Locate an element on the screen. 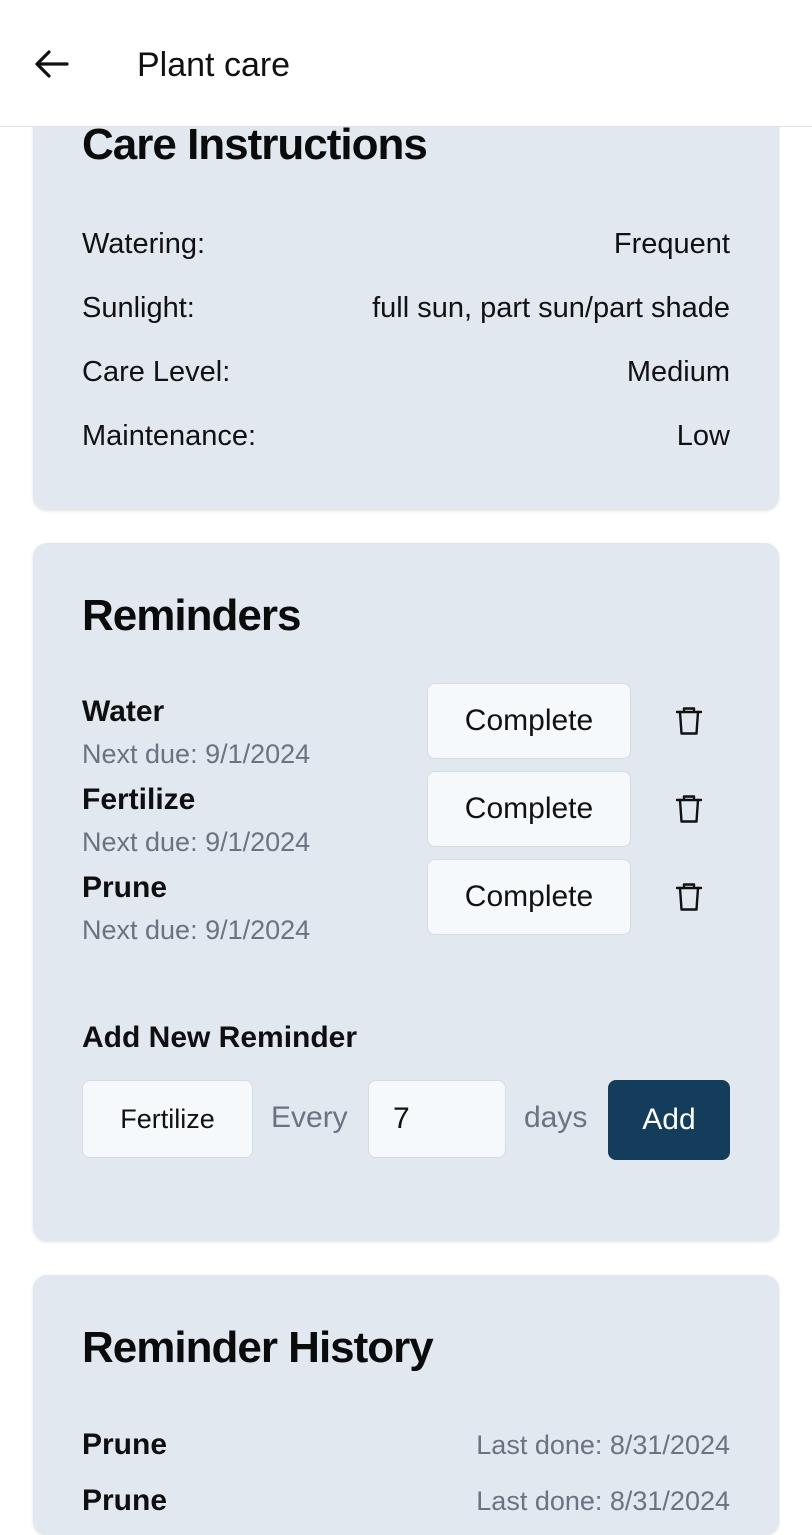 This screenshot has width=812, height=1535. reminder-history-title: Reminder History is located at coordinates (258, 1347).